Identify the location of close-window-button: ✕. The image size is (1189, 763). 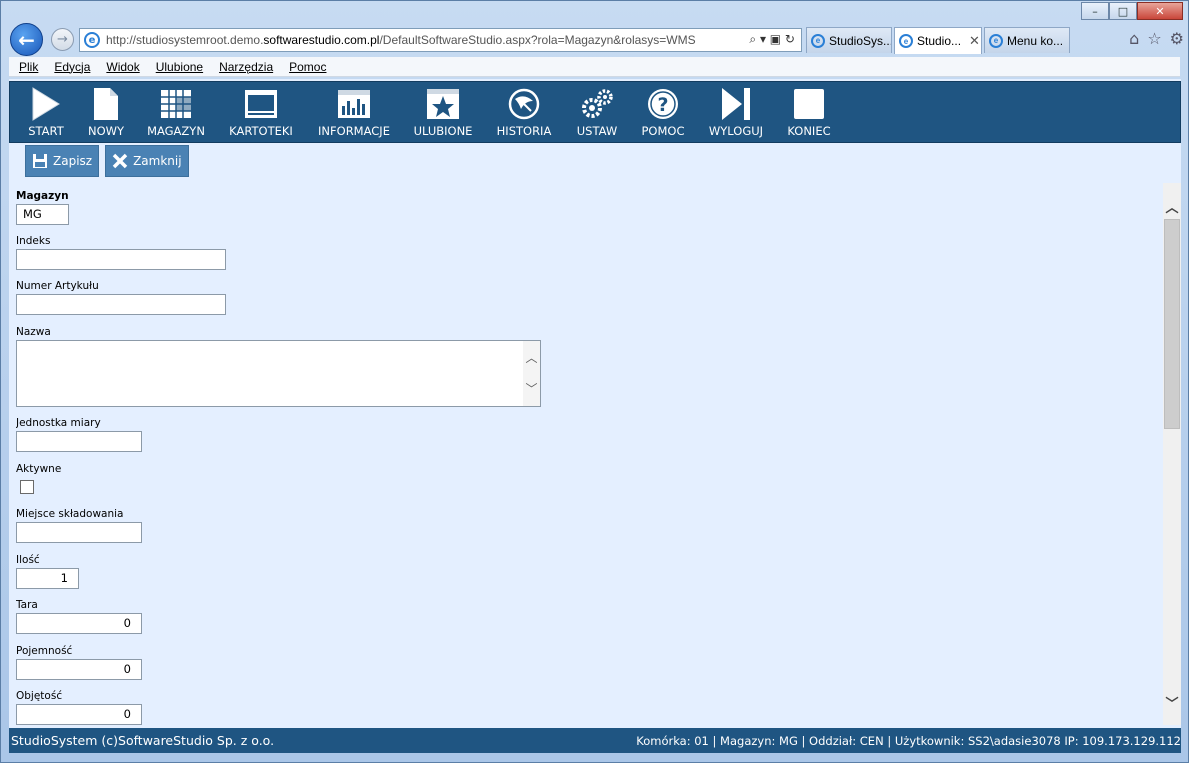
(1160, 11).